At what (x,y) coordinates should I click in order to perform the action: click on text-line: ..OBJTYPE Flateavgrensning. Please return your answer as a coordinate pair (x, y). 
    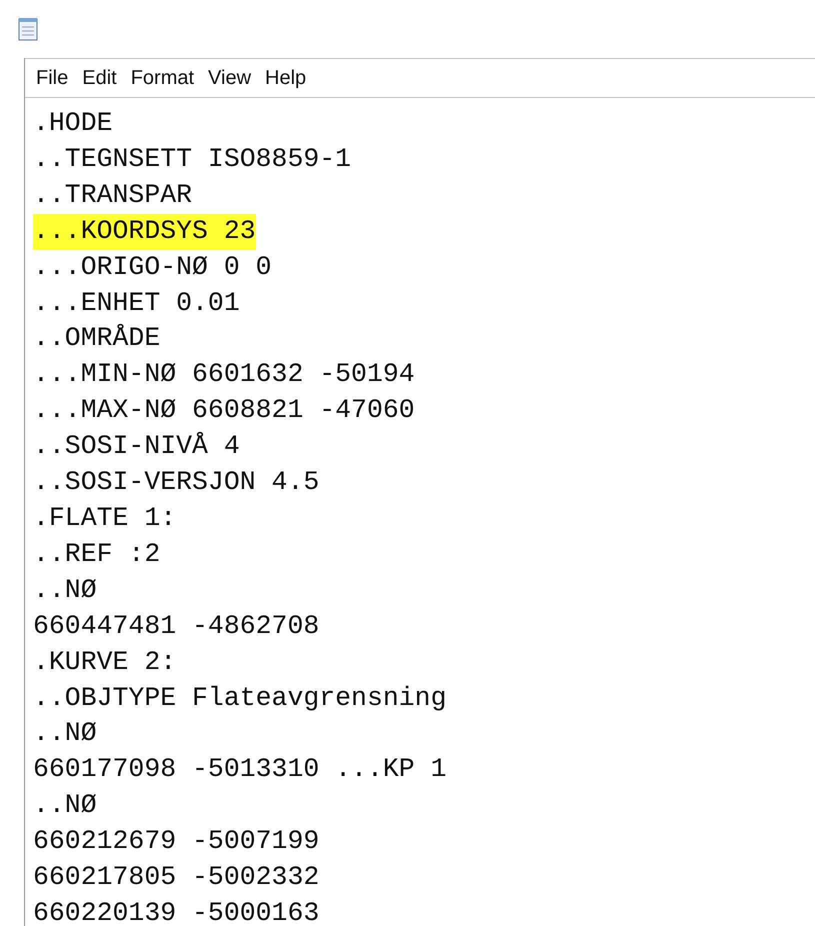
    Looking at the image, I should click on (239, 698).